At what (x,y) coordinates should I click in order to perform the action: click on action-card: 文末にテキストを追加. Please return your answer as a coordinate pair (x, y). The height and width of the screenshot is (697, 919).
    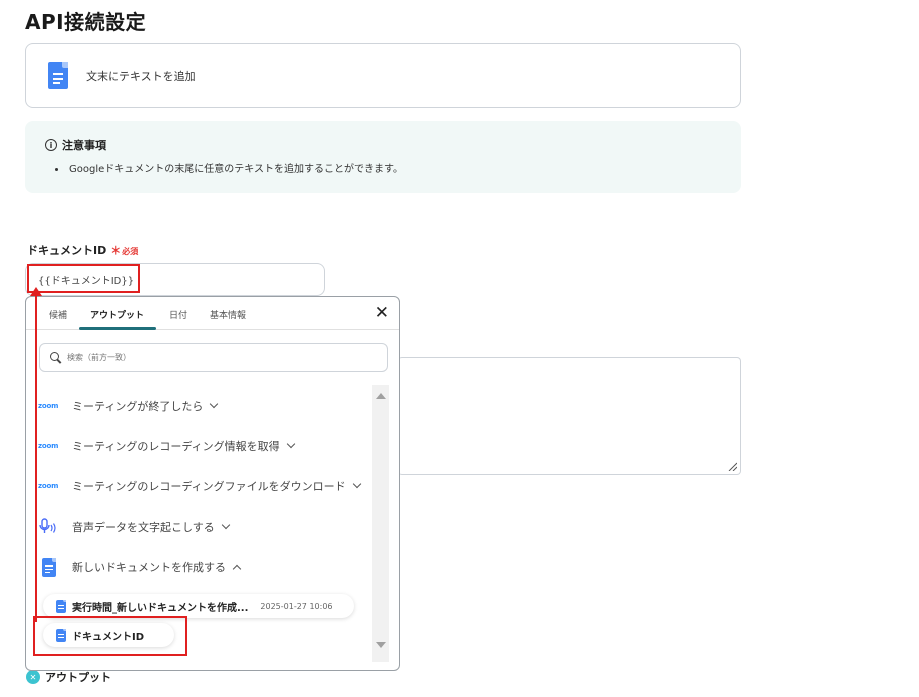
    Looking at the image, I should click on (383, 75).